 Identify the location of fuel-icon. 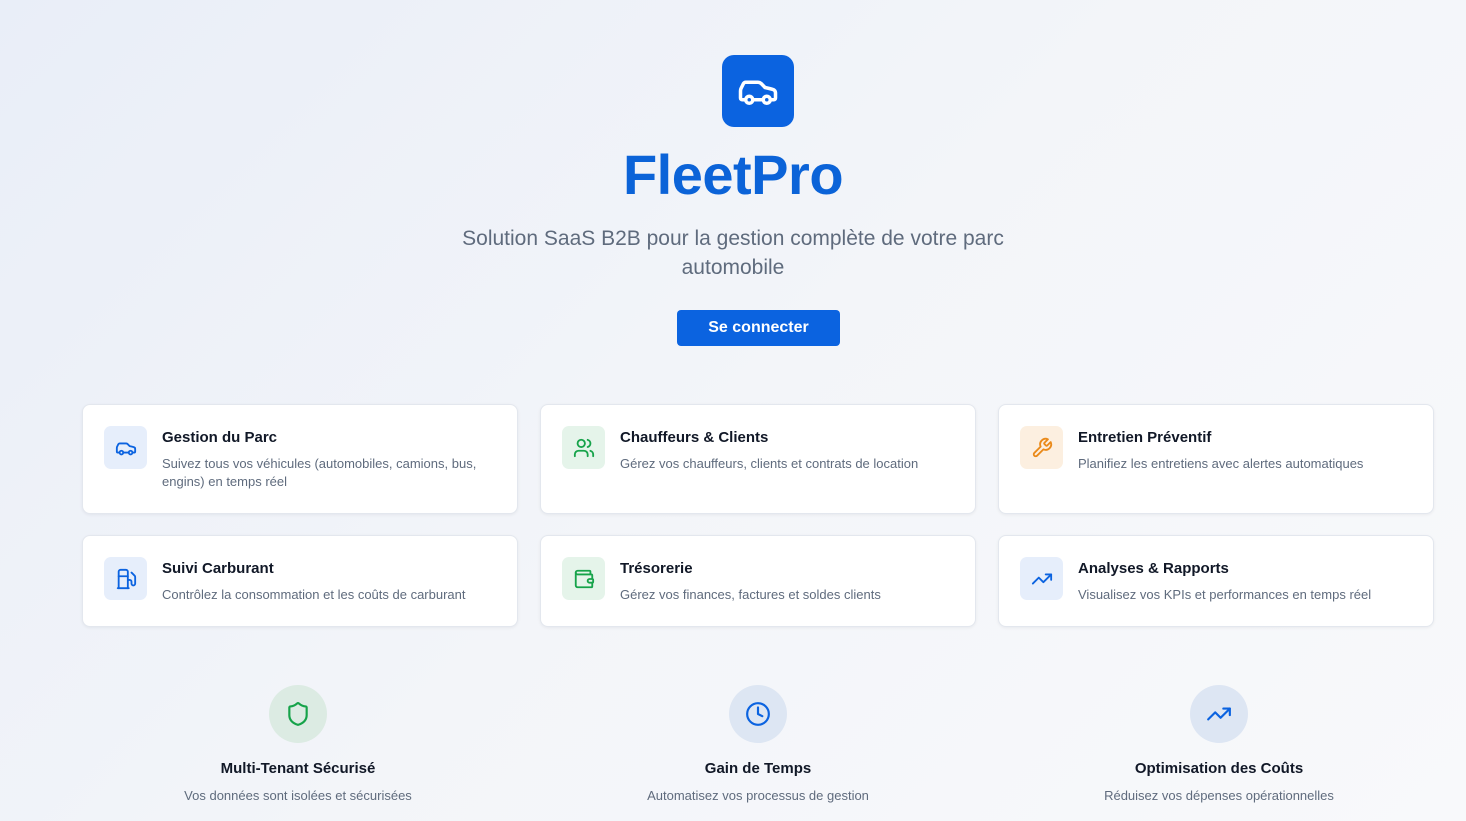
(126, 578).